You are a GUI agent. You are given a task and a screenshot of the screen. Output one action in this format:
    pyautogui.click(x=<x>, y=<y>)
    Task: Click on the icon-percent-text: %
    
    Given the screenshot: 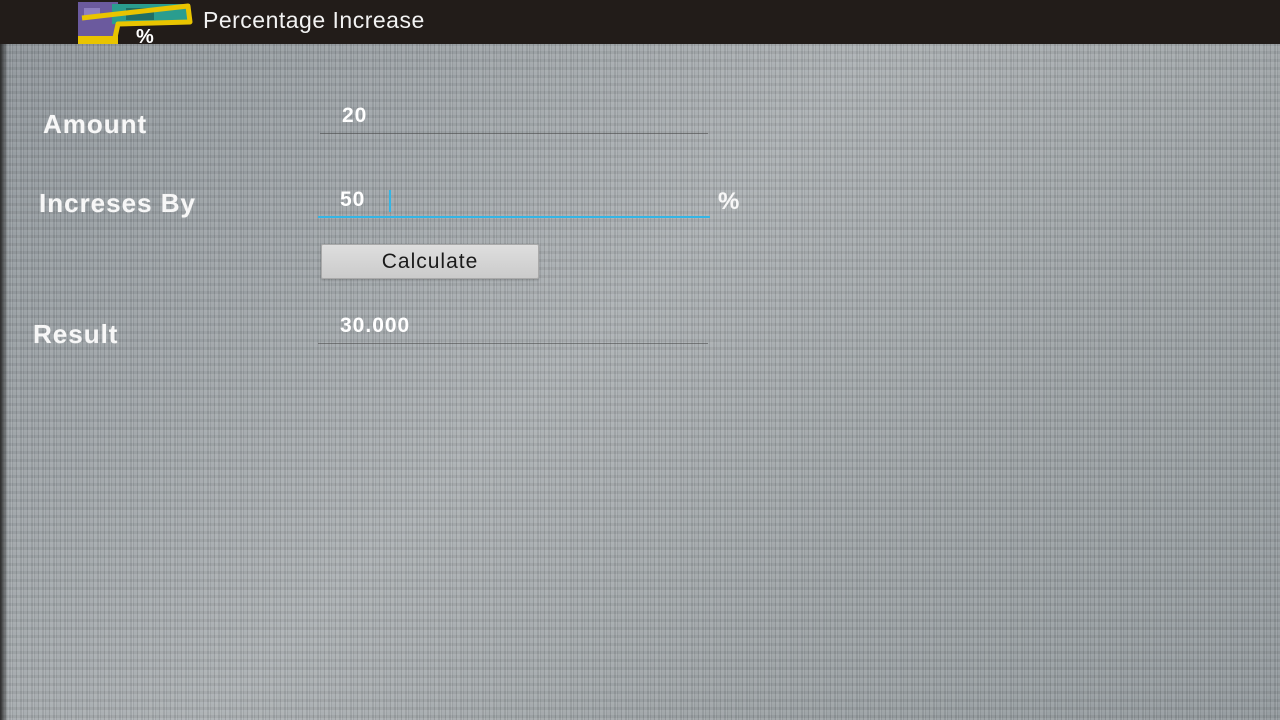 What is the action you would take?
    pyautogui.click(x=145, y=36)
    